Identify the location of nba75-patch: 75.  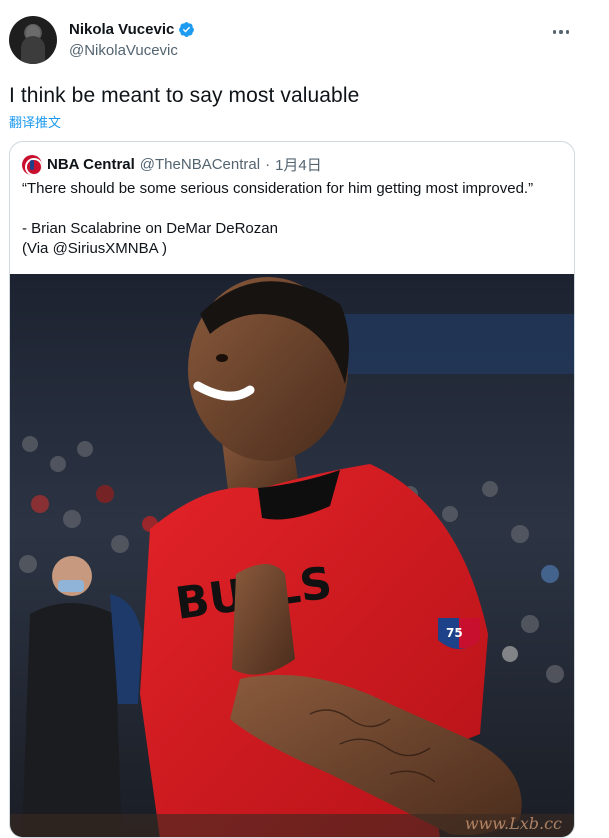
(459, 633).